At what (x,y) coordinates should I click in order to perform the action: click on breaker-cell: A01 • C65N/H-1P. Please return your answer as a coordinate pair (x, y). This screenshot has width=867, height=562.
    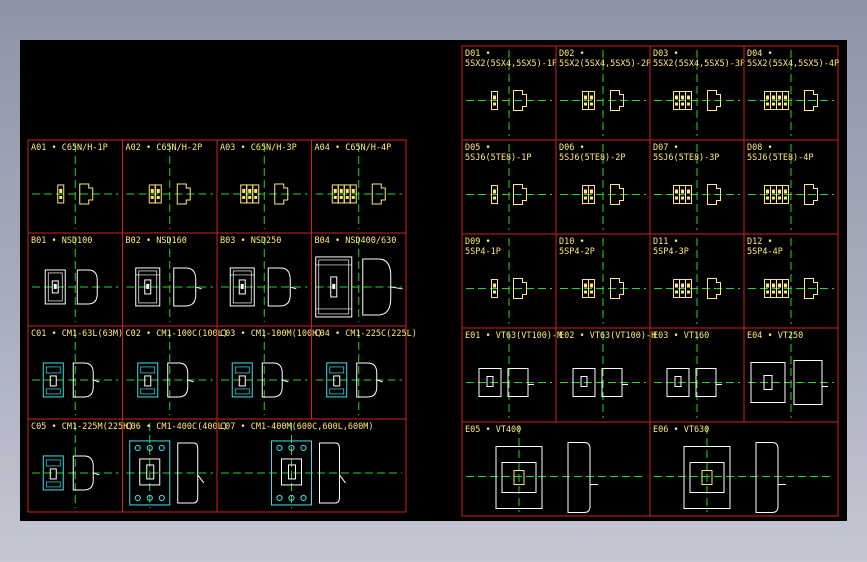
    Looking at the image, I should click on (75, 186).